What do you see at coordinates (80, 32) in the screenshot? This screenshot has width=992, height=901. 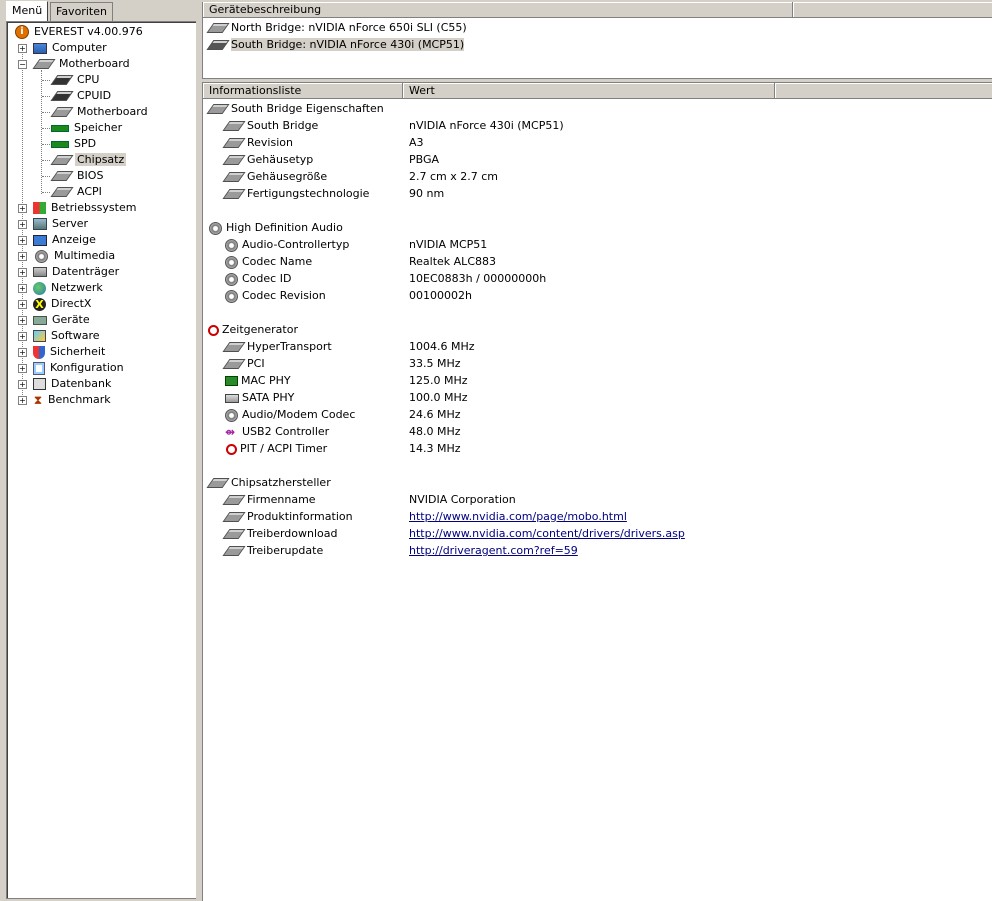 I see `tree-item-root: i EVEREST v4.00.976` at bounding box center [80, 32].